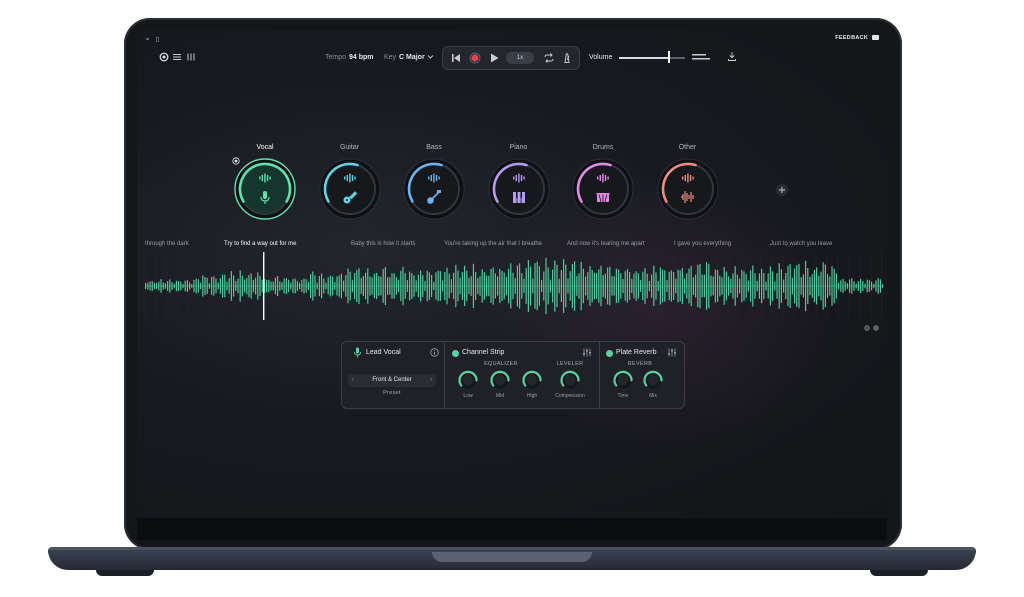 The width and height of the screenshot is (1024, 597). I want to click on lyric-line: Baby this is how it starts, so click(383, 244).